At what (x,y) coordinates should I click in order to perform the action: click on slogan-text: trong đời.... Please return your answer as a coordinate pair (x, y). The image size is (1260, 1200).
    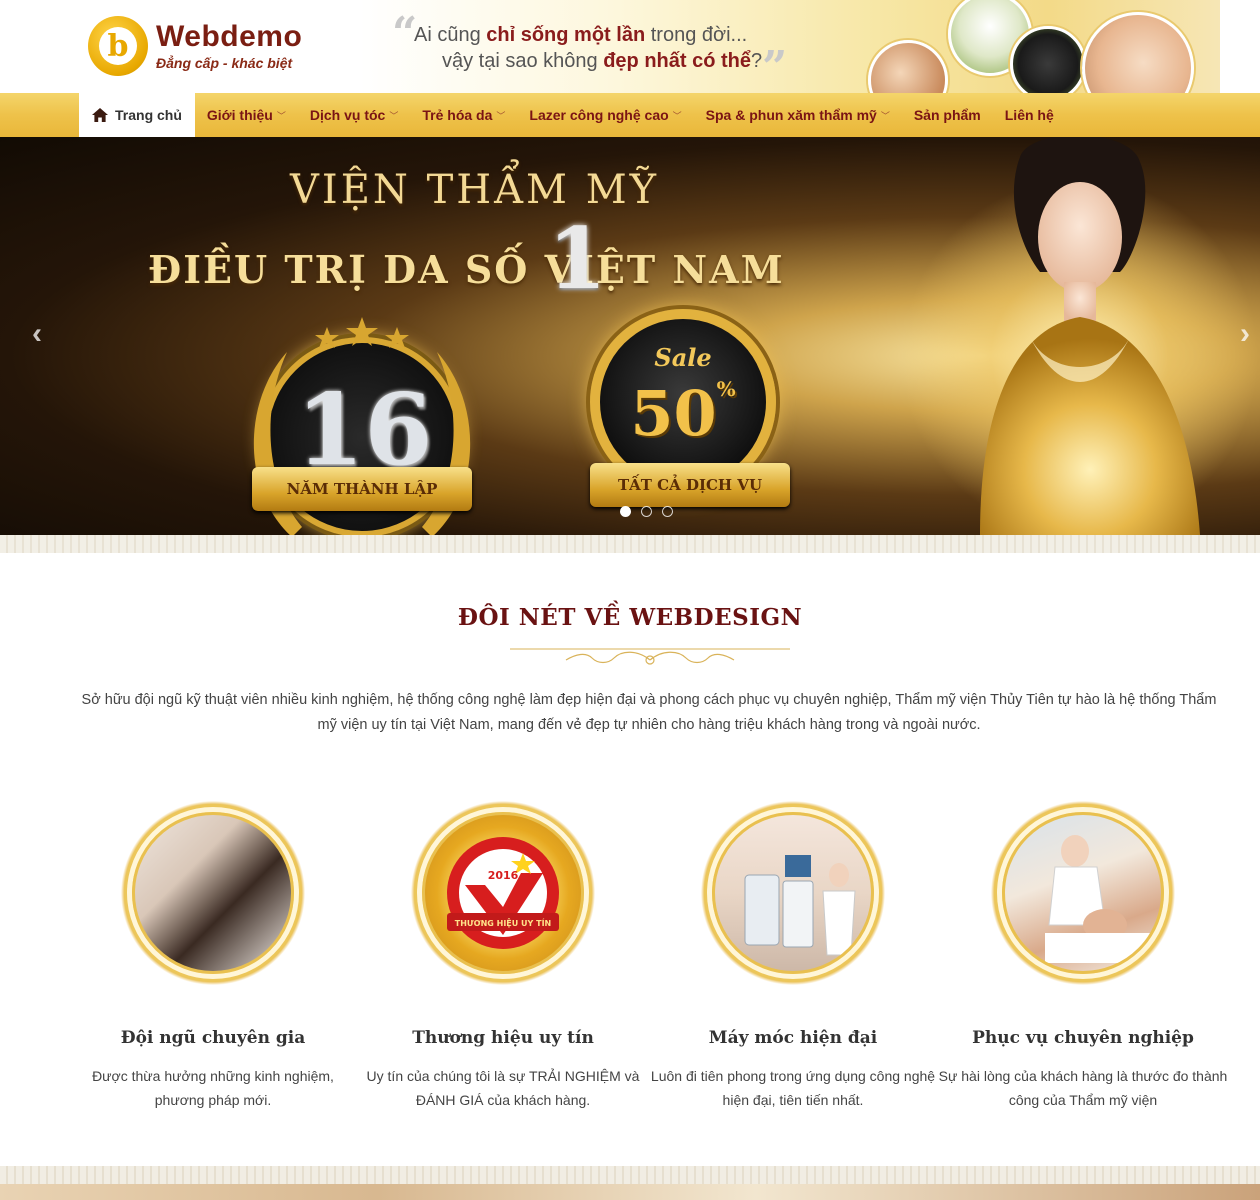
    Looking at the image, I should click on (696, 35).